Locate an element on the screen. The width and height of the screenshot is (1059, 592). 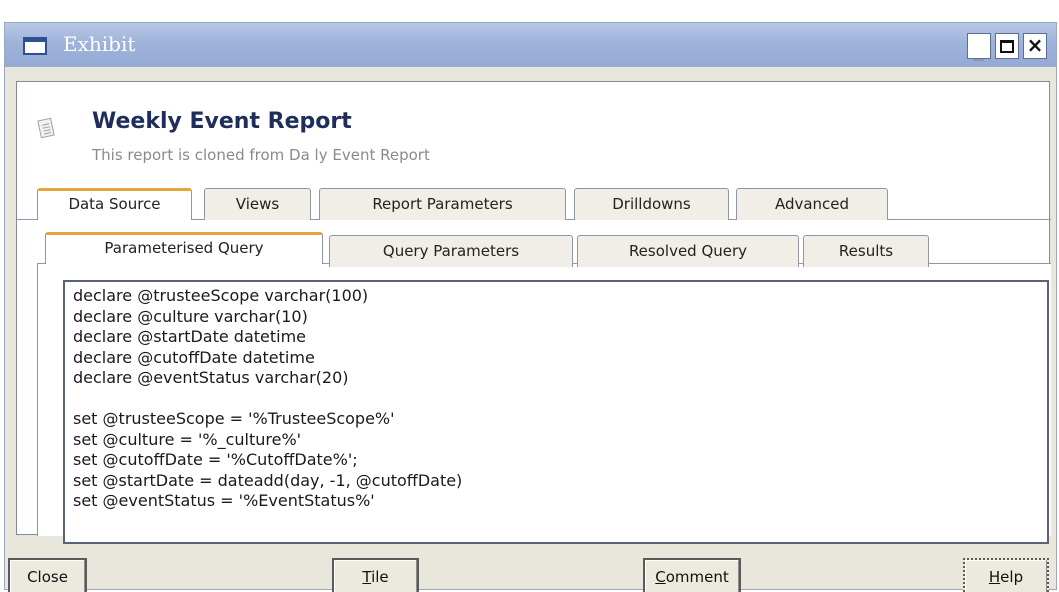
tab-advanced: Advanced is located at coordinates (812, 204).